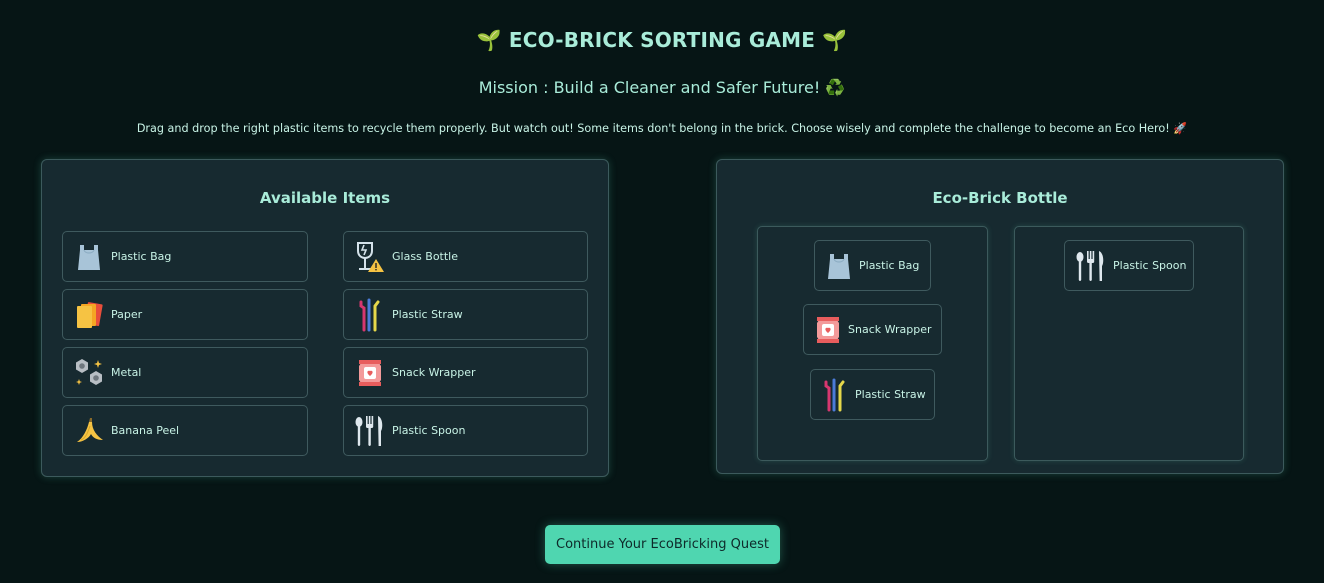 This screenshot has width=1324, height=583. Describe the element at coordinates (325, 198) in the screenshot. I see `available-items-title: Available Items` at that location.